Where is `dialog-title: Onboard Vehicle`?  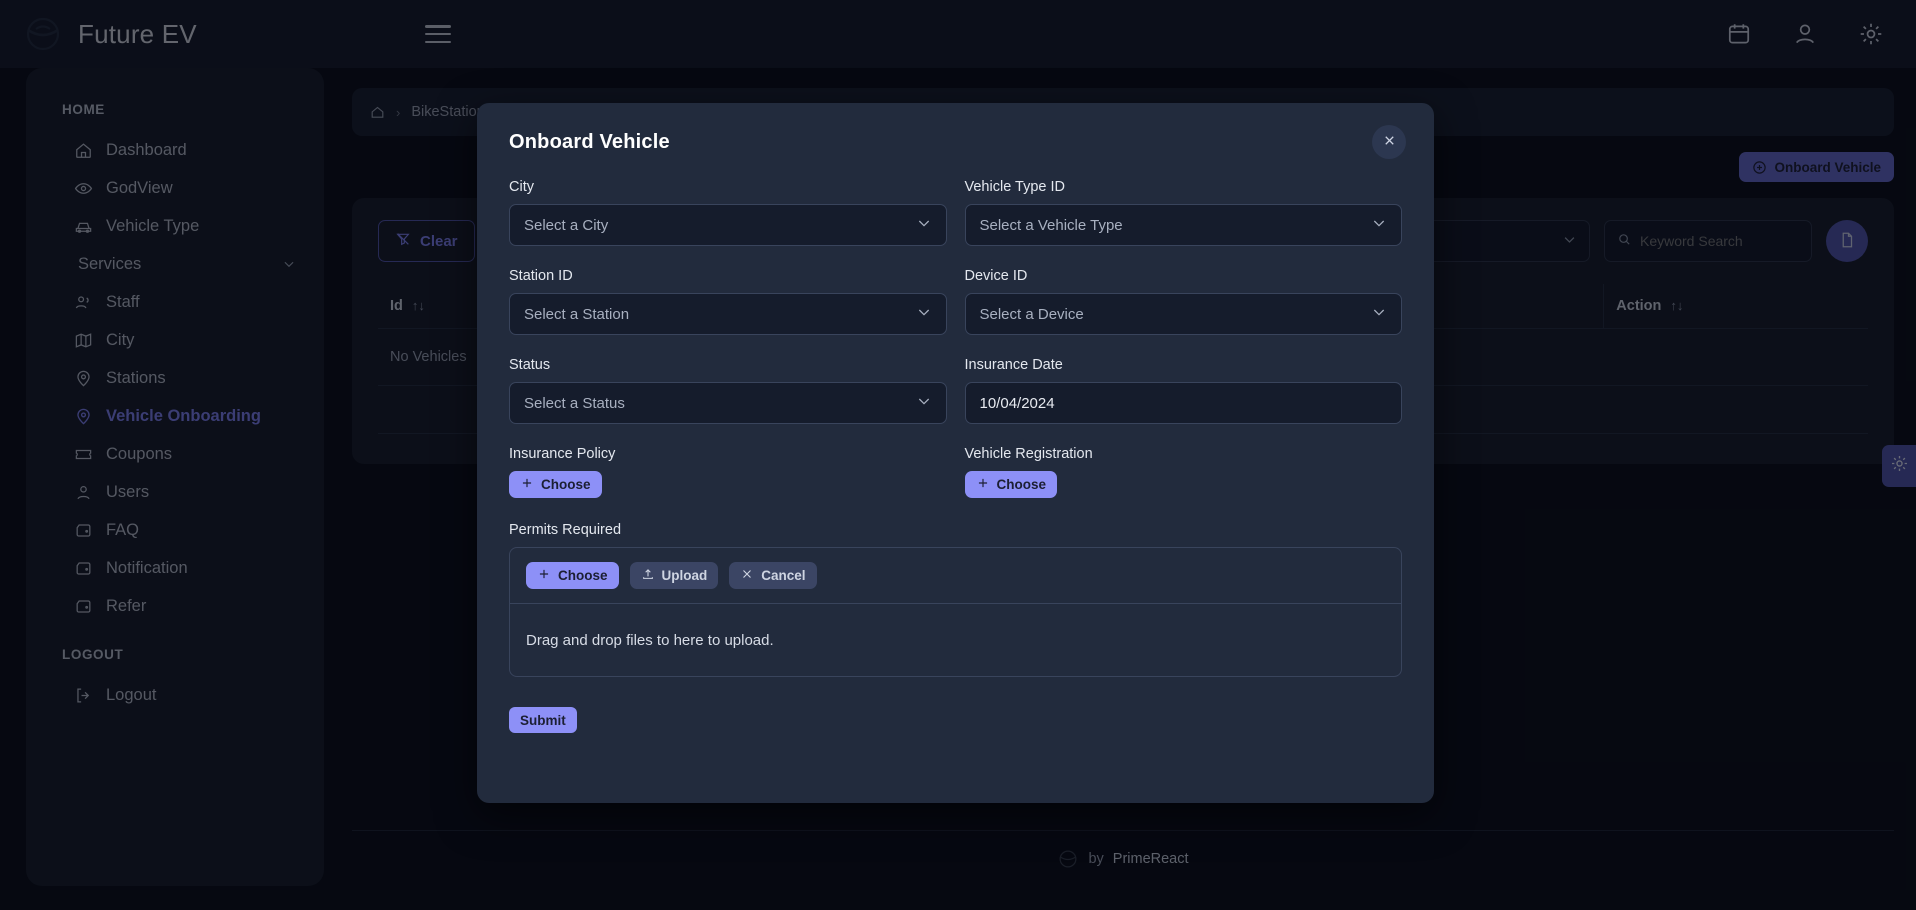 dialog-title: Onboard Vehicle is located at coordinates (589, 142).